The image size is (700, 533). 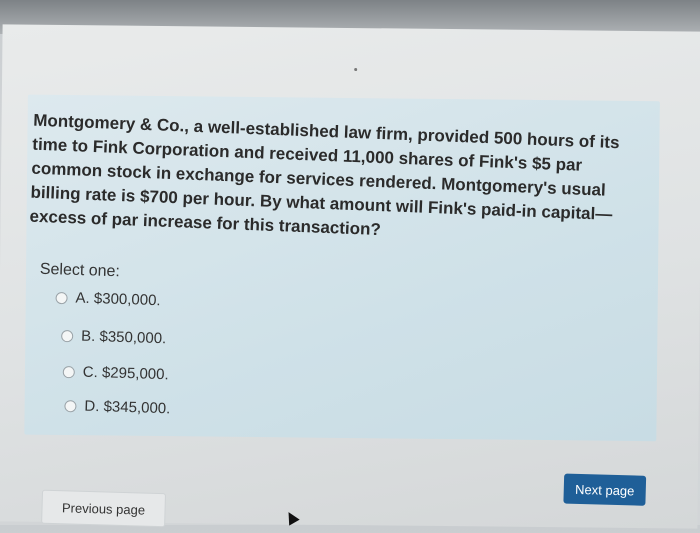 What do you see at coordinates (356, 70) in the screenshot?
I see `screen-speck` at bounding box center [356, 70].